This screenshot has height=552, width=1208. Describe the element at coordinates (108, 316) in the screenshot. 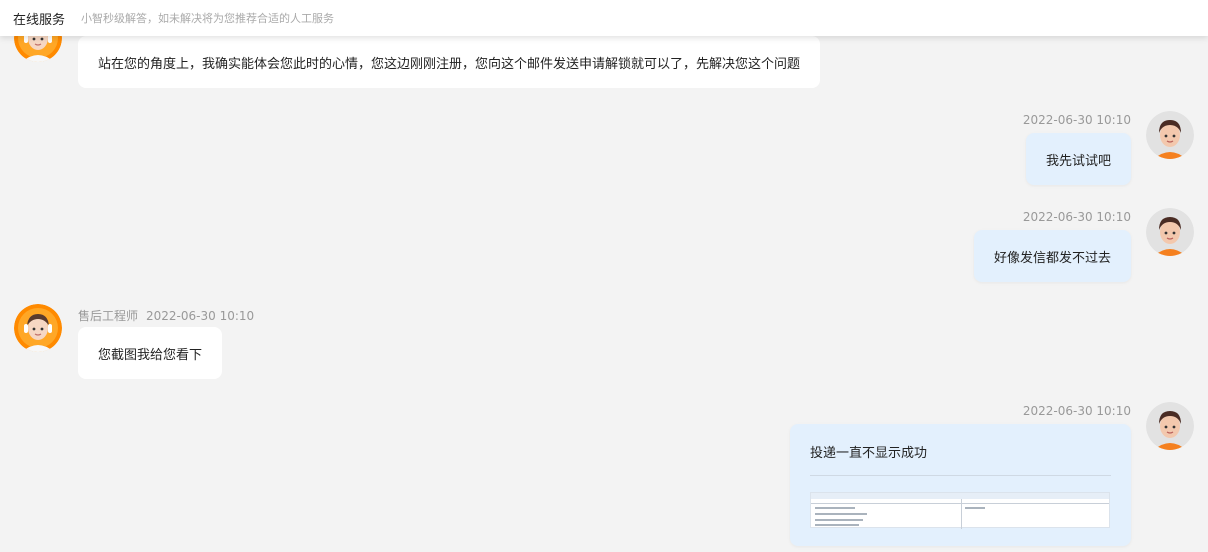

I see `sender-name: 售后工程师` at that location.